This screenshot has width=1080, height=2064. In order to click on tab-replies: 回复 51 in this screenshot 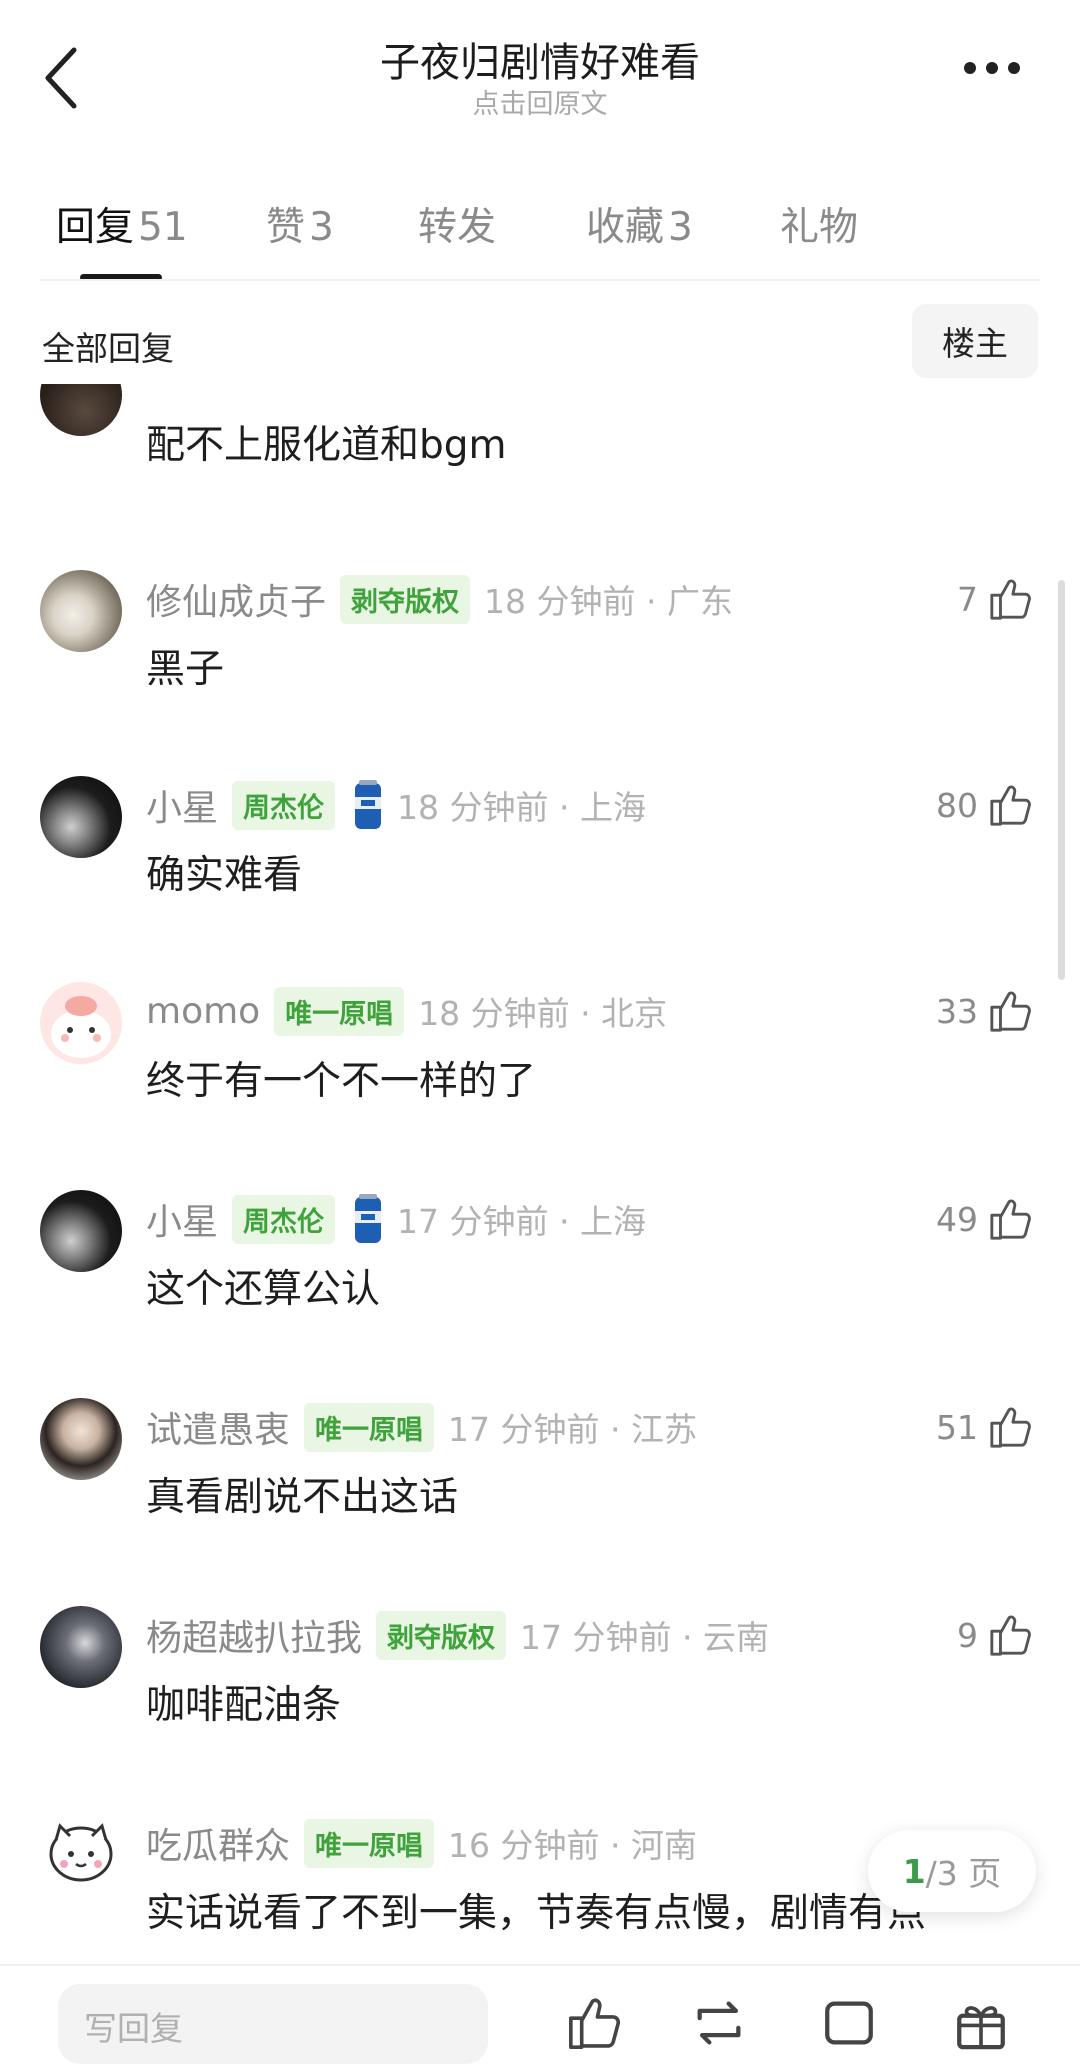, I will do `click(122, 224)`.